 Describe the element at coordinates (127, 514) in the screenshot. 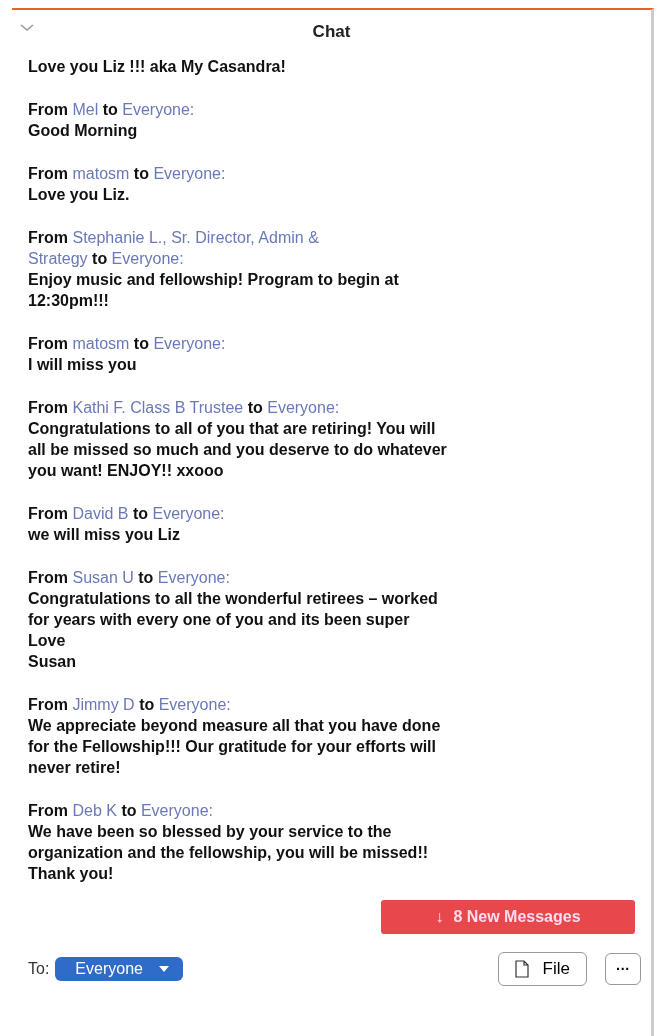

I see `message-header: From David B to Everyone:` at that location.